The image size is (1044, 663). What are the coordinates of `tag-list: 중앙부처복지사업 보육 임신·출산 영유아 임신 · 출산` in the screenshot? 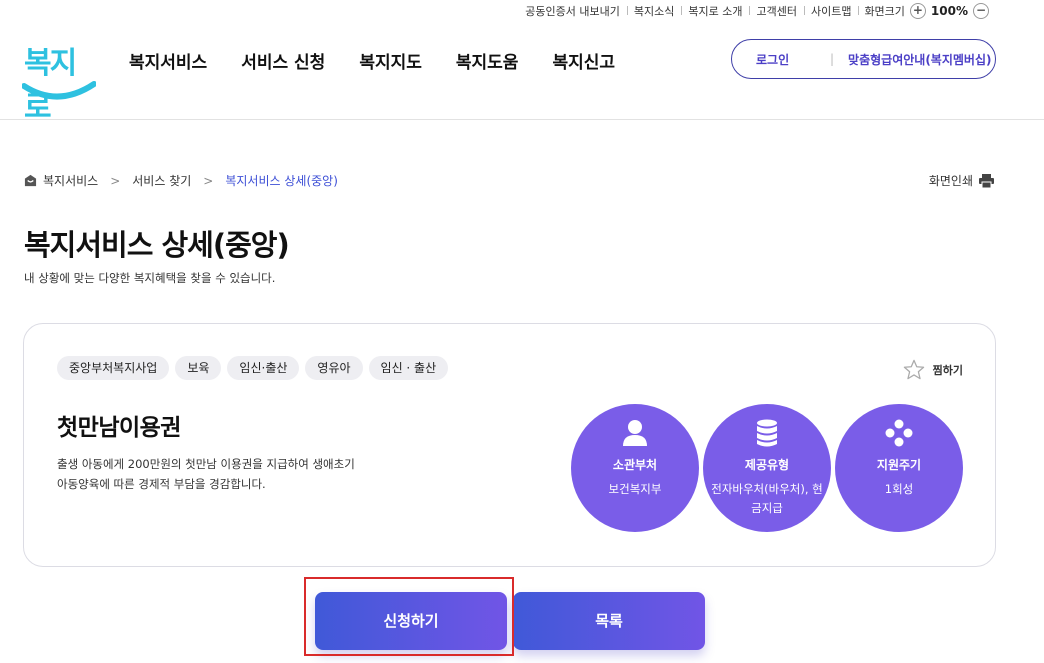 It's located at (253, 368).